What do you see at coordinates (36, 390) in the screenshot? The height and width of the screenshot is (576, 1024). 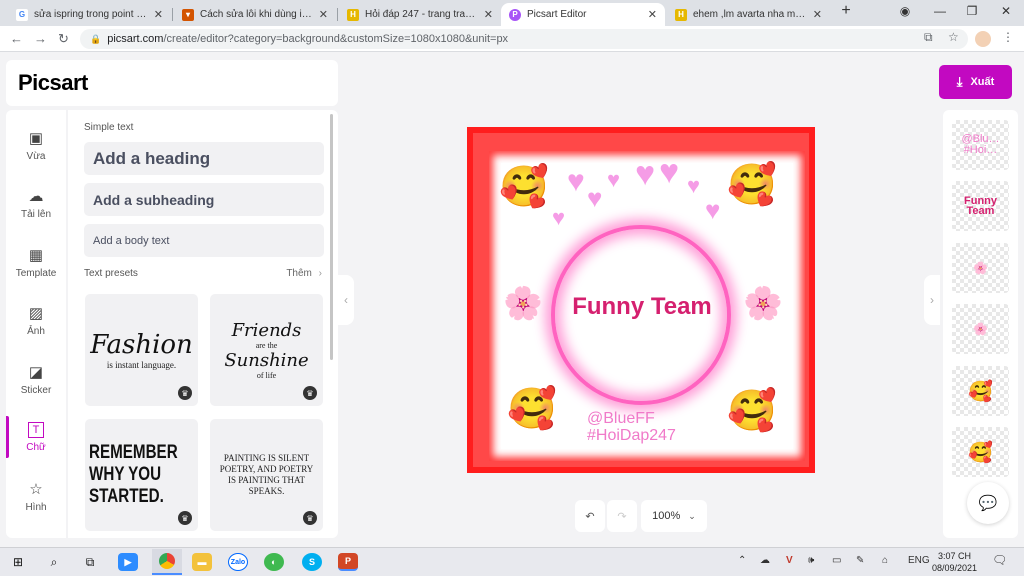 I see `rail-item-label: Sticker` at bounding box center [36, 390].